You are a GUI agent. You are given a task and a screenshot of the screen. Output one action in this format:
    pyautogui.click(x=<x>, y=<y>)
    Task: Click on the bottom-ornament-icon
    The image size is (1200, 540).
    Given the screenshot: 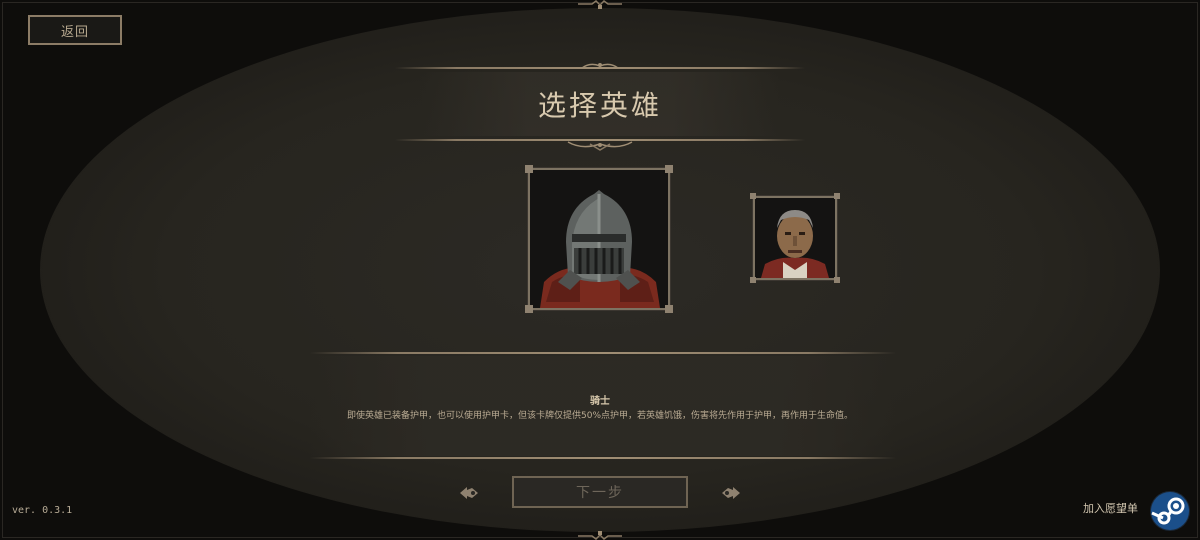 What is the action you would take?
    pyautogui.click(x=600, y=535)
    